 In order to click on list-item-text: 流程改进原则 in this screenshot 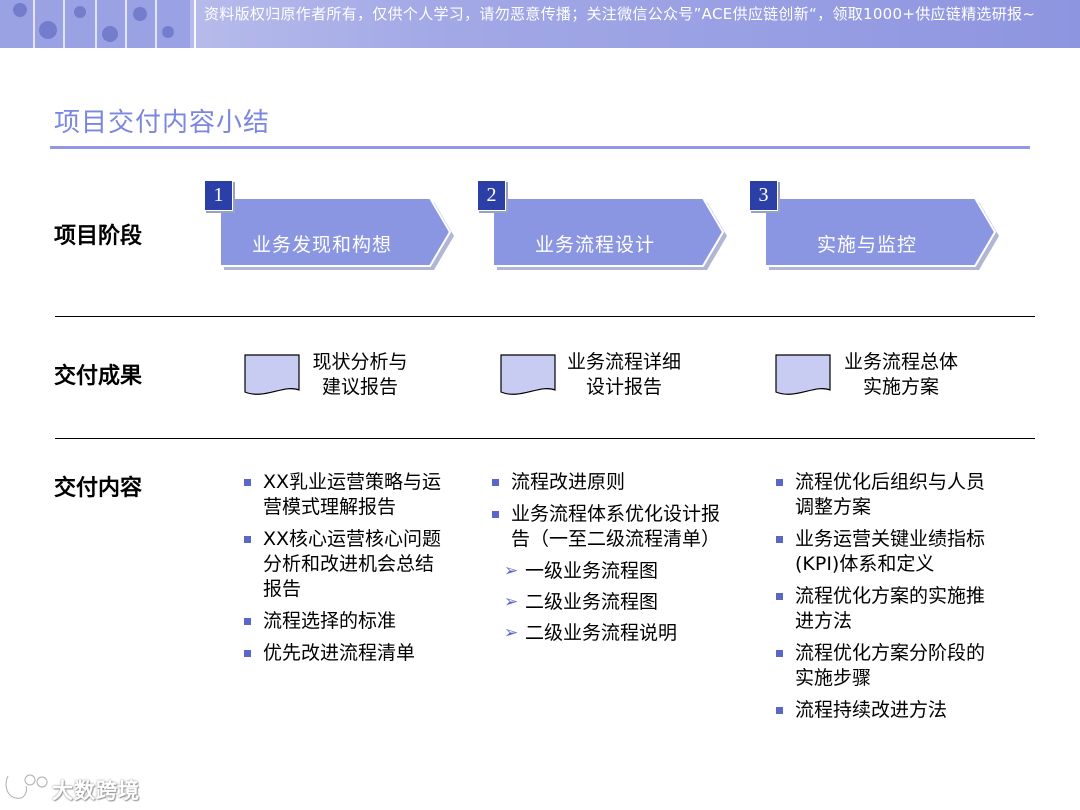, I will do `click(568, 482)`.